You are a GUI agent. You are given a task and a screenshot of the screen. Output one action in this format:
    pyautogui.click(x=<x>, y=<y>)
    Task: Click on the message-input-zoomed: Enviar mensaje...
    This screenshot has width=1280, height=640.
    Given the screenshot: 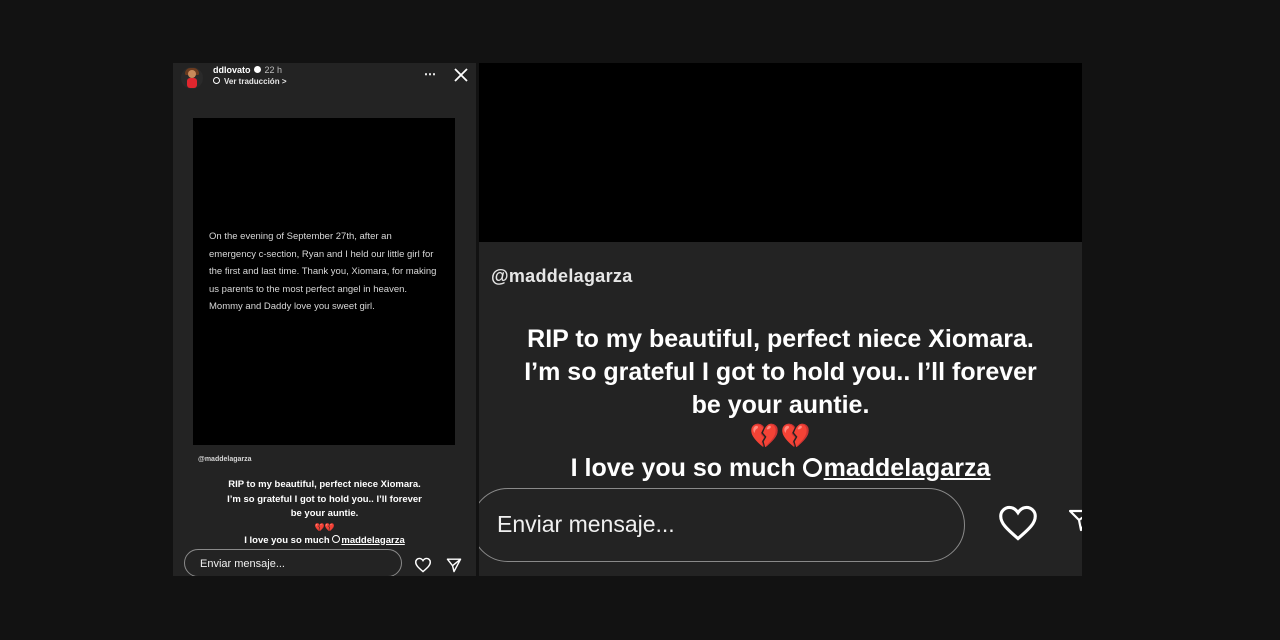 What is the action you would take?
    pyautogui.click(x=722, y=525)
    